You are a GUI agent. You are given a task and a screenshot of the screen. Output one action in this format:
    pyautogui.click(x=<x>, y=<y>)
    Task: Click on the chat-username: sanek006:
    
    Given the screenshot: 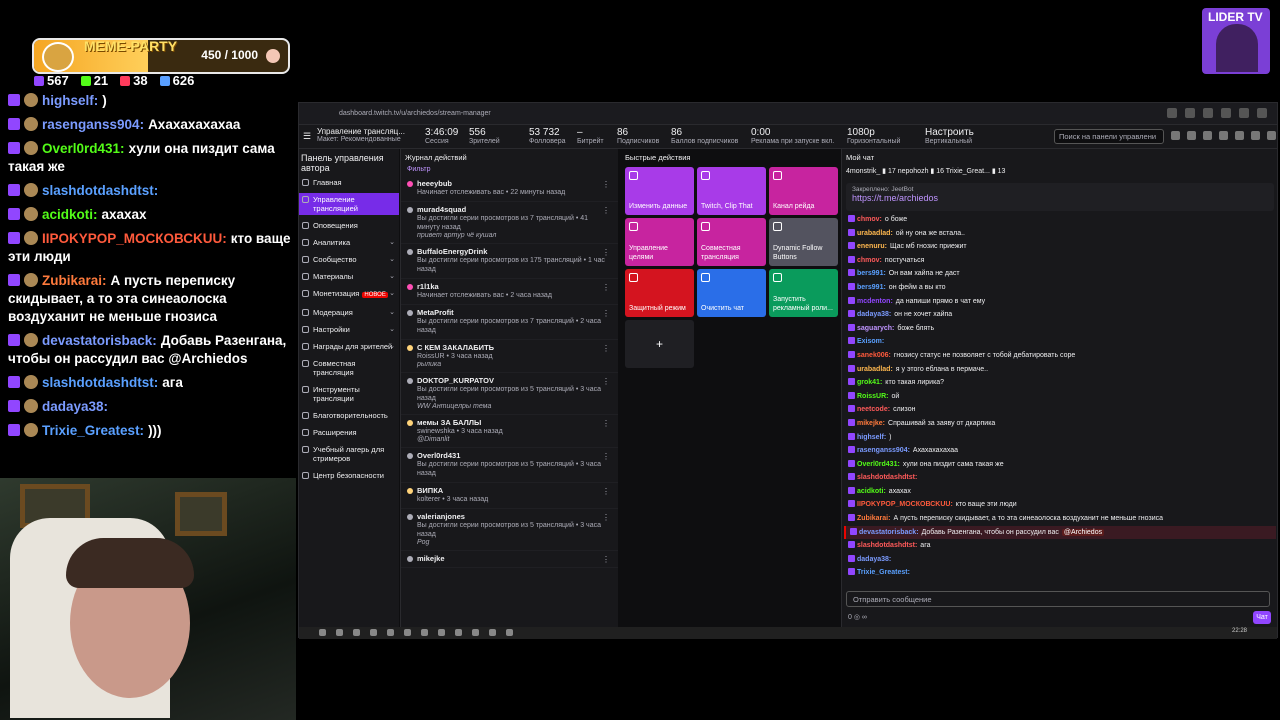 What is the action you would take?
    pyautogui.click(x=874, y=355)
    